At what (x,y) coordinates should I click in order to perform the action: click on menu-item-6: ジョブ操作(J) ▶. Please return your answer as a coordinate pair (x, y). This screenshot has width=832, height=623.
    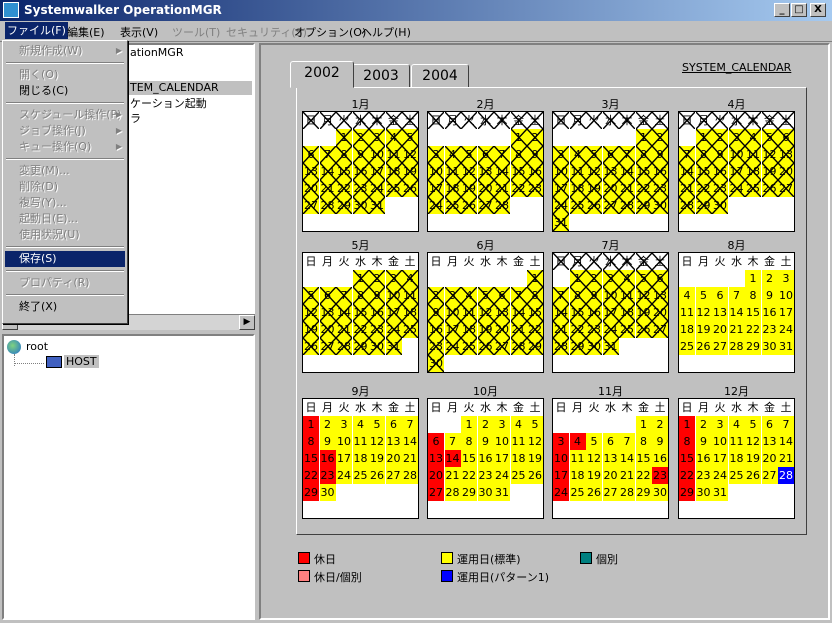
    Looking at the image, I should click on (65, 131).